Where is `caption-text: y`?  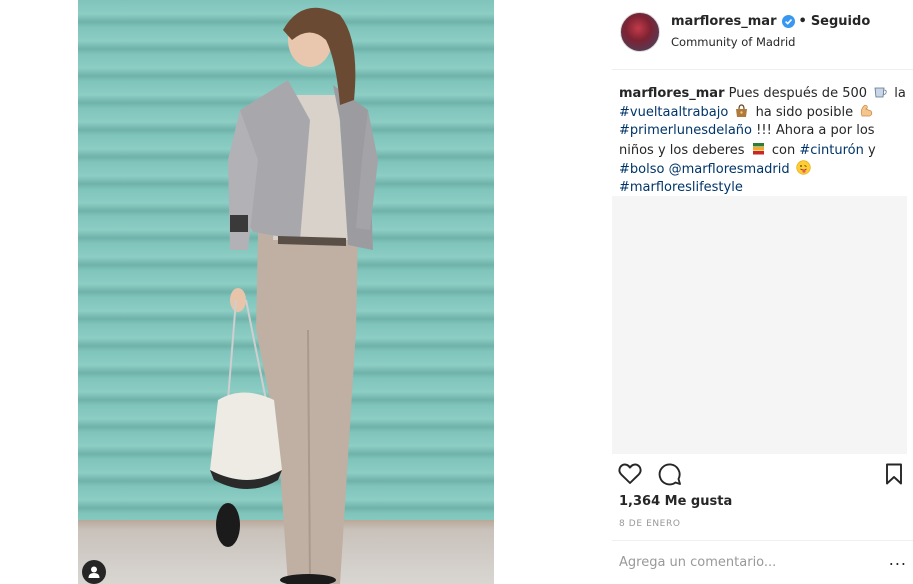
caption-text: y is located at coordinates (871, 150).